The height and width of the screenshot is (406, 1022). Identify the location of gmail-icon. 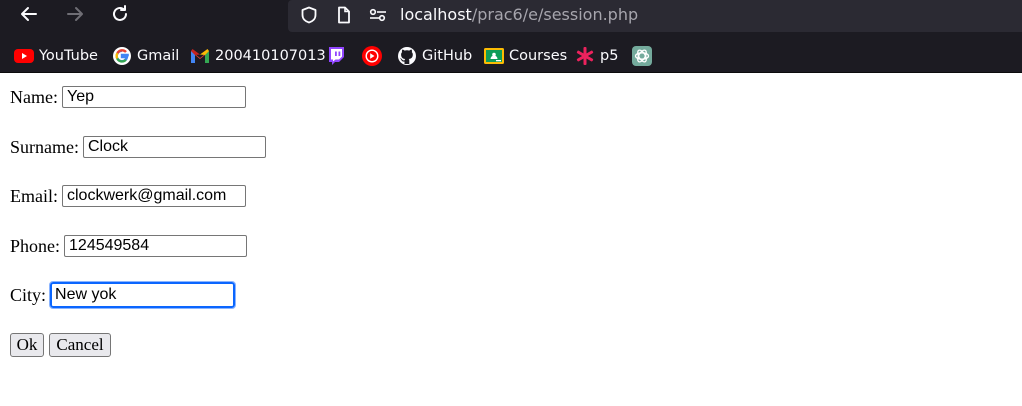
(200, 56).